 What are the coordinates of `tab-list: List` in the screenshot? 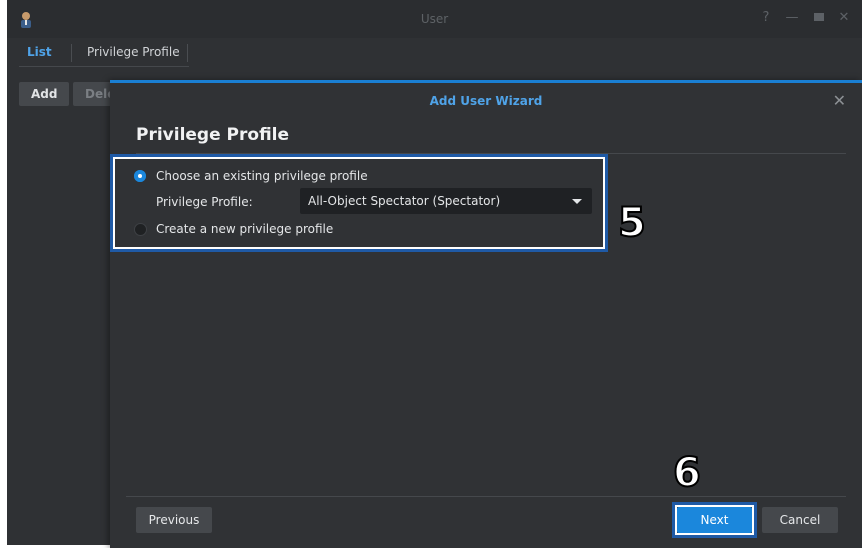 It's located at (39, 52).